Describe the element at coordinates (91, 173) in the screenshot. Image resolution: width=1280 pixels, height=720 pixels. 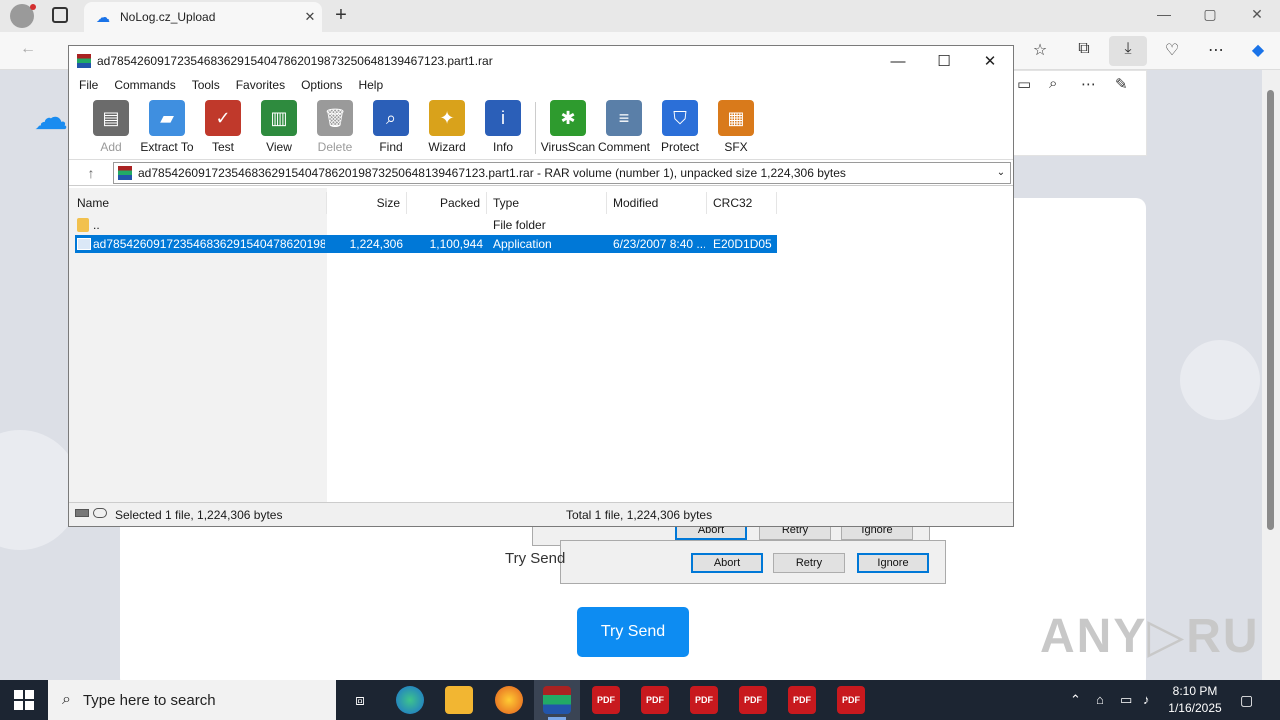
I see `up-folder-icon: ↑` at that location.